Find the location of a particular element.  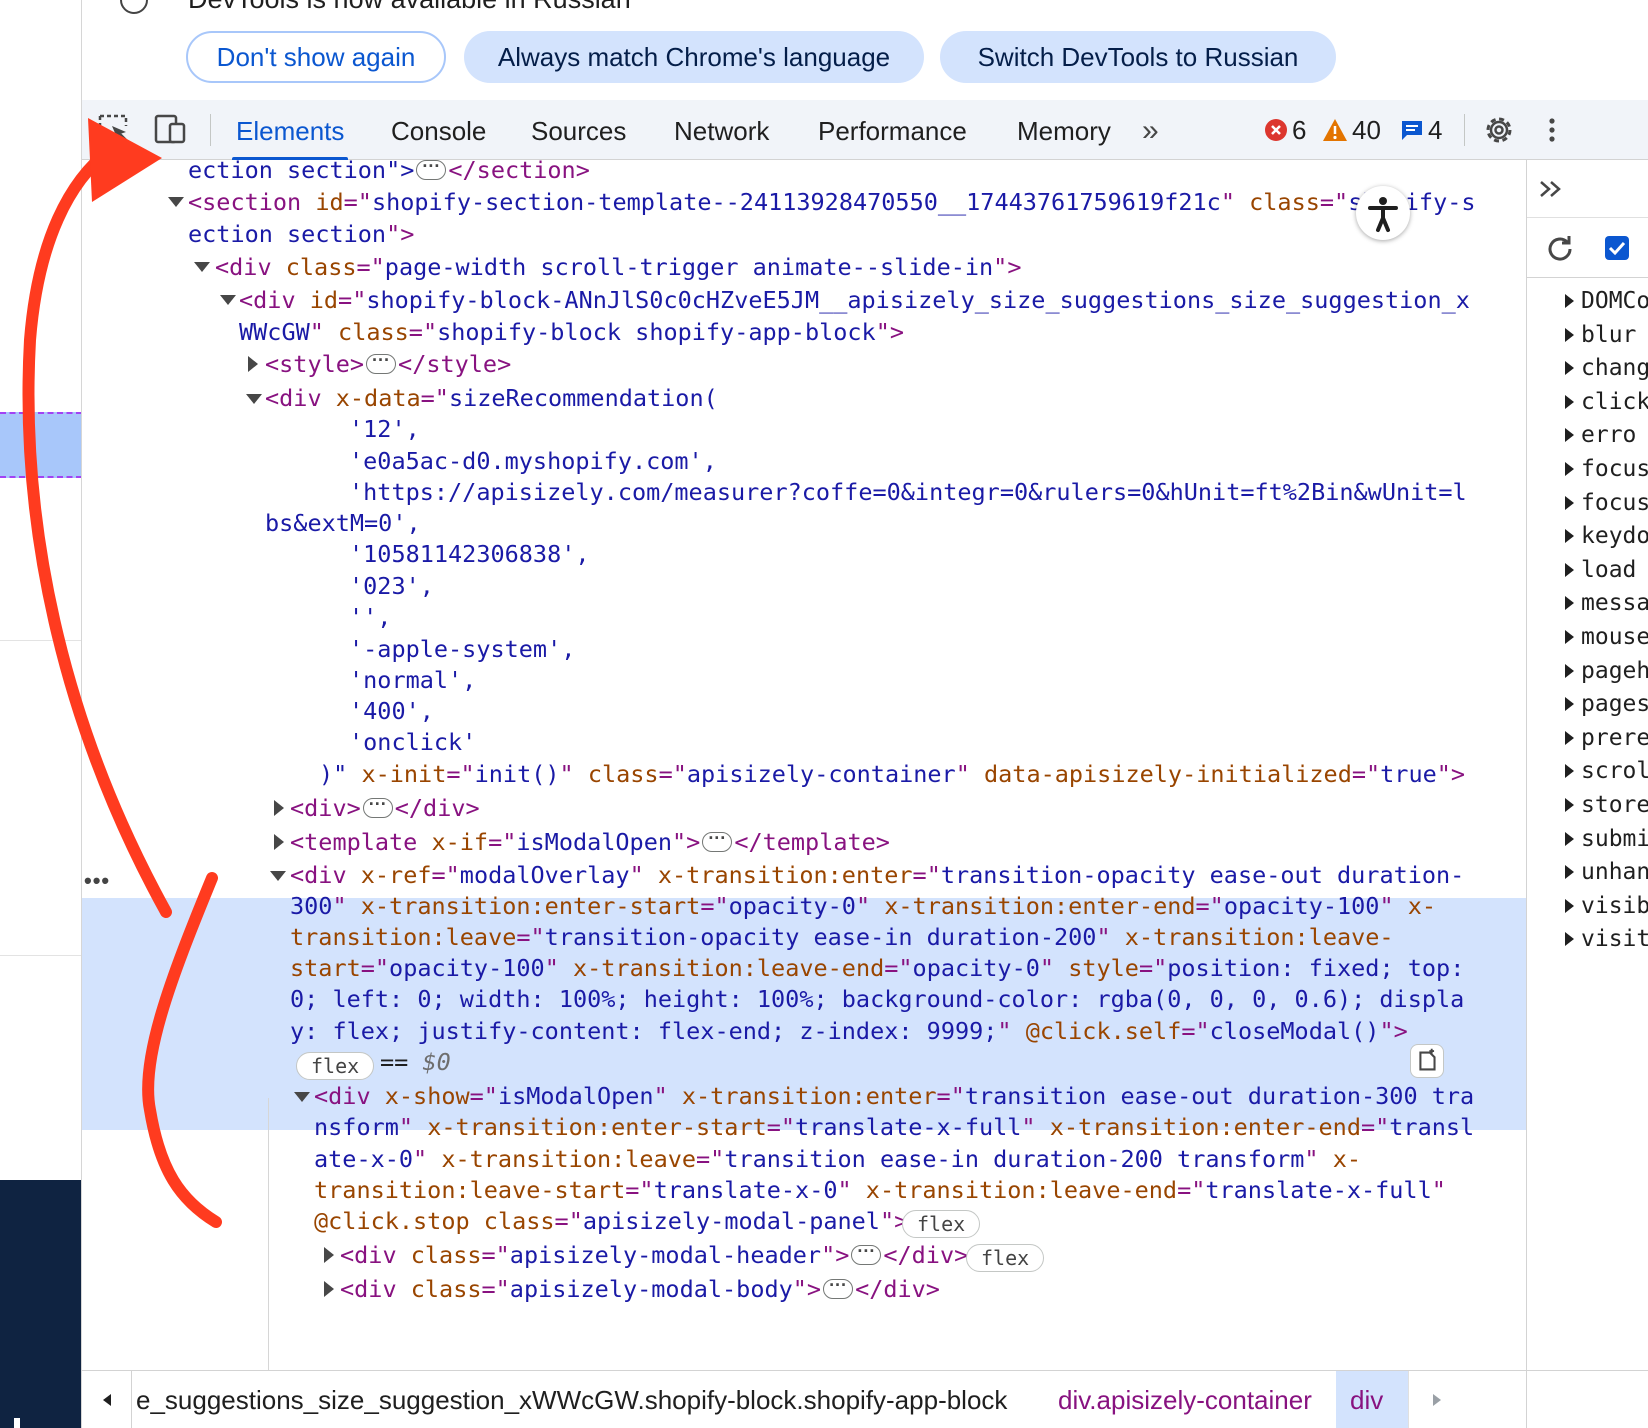

device-toolbar-icon is located at coordinates (171, 130).